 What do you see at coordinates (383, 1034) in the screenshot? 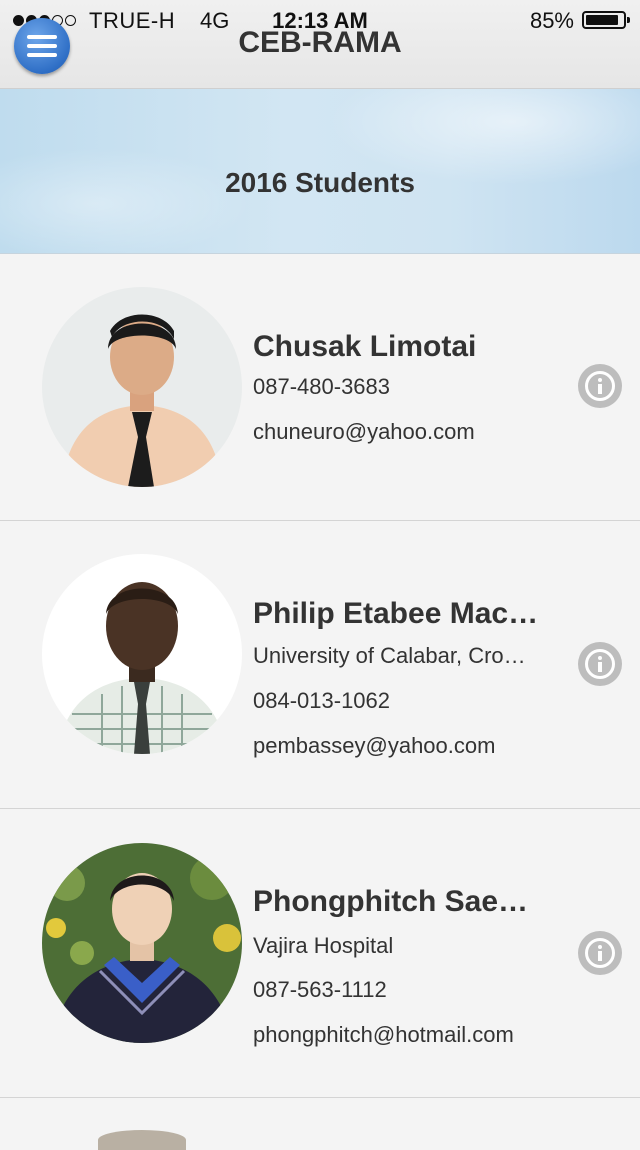
I see `student-email: phongphitch@hotmail.com` at bounding box center [383, 1034].